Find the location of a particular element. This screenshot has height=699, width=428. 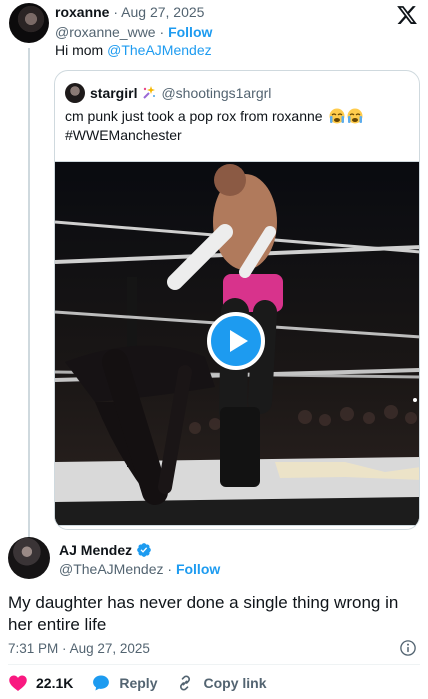

hashtag-link: #WWEManchester is located at coordinates (123, 135).